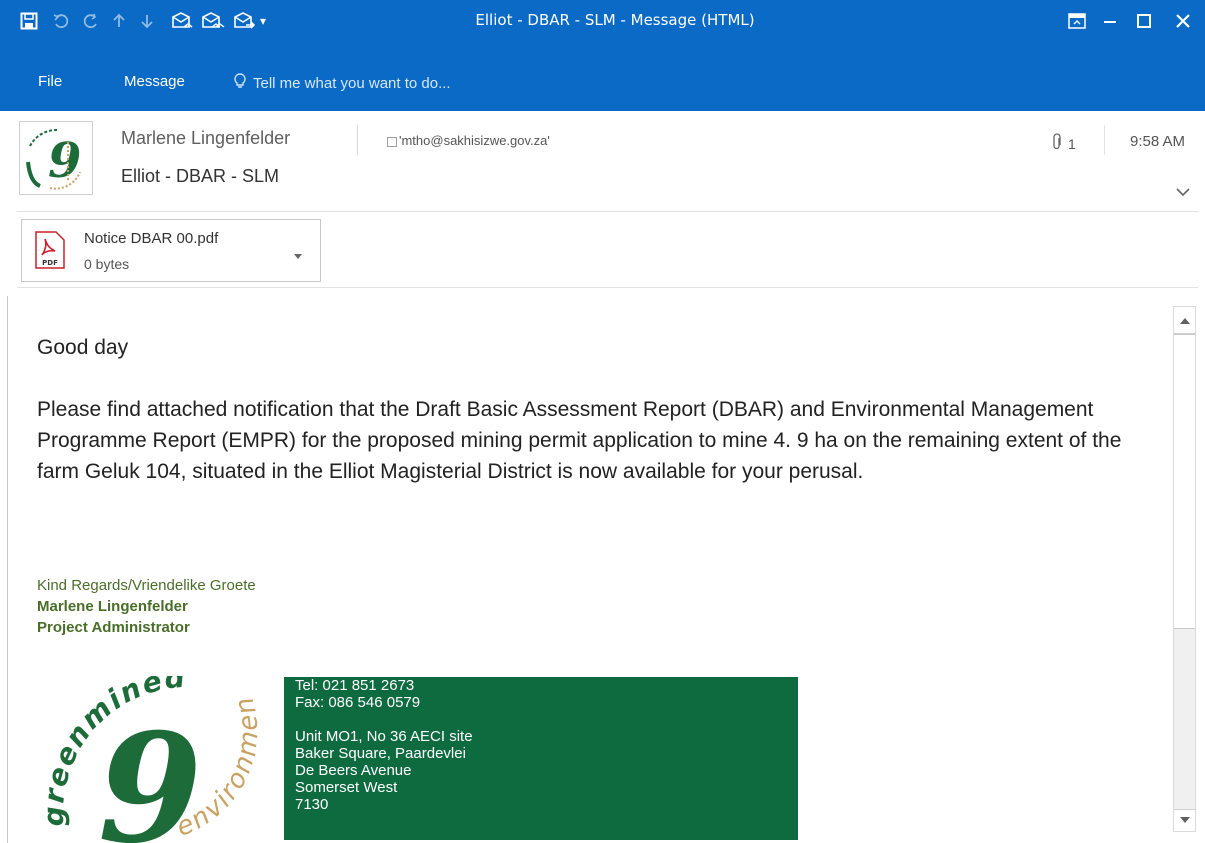  What do you see at coordinates (112, 606) in the screenshot?
I see `signature-name: Marlene Lingenfelder` at bounding box center [112, 606].